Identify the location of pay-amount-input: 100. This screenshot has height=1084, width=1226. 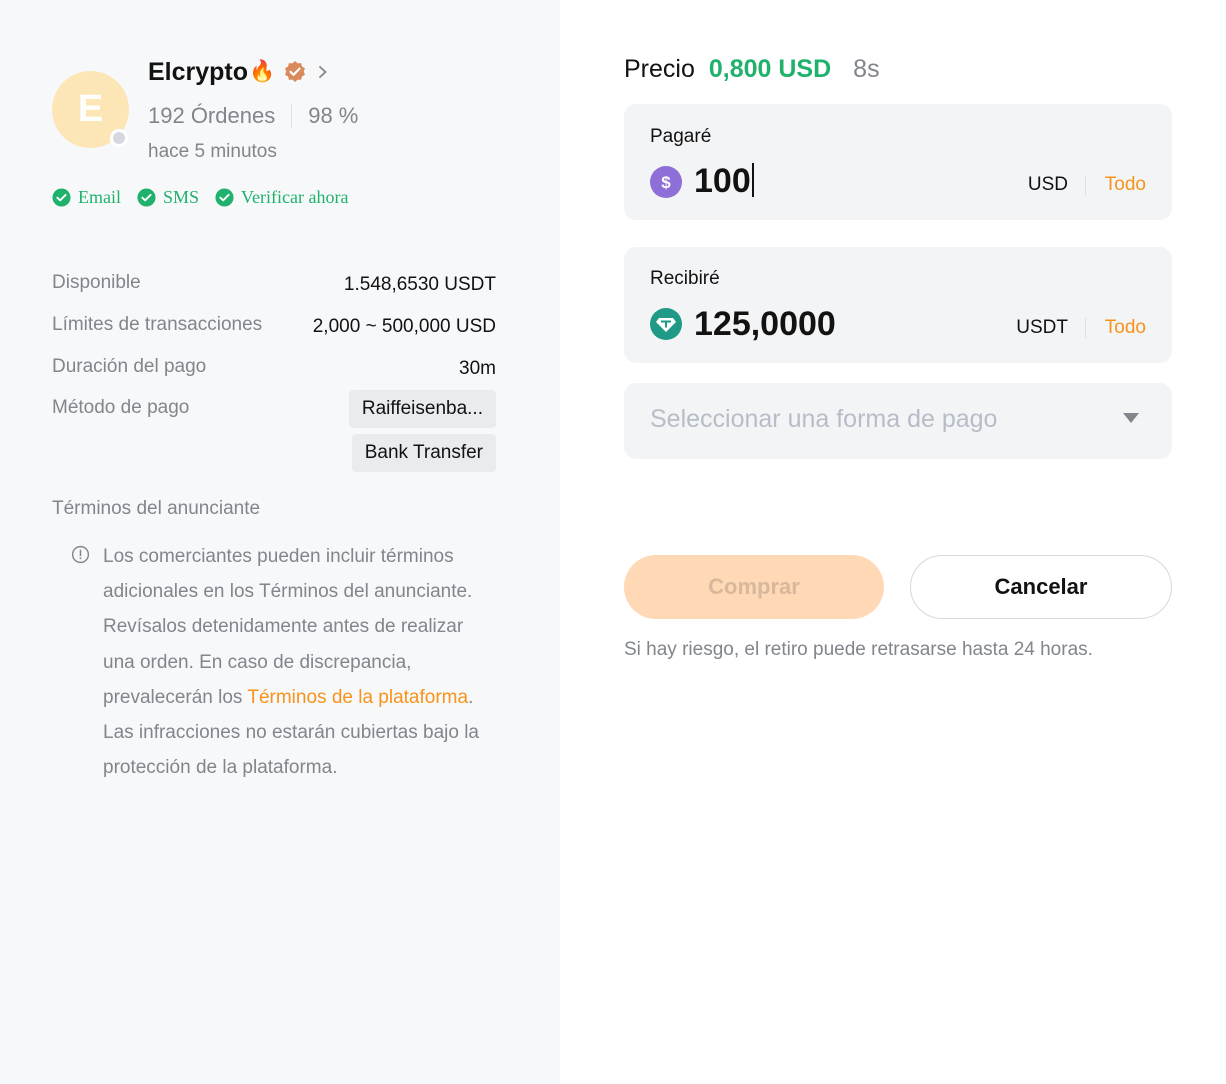
(724, 181).